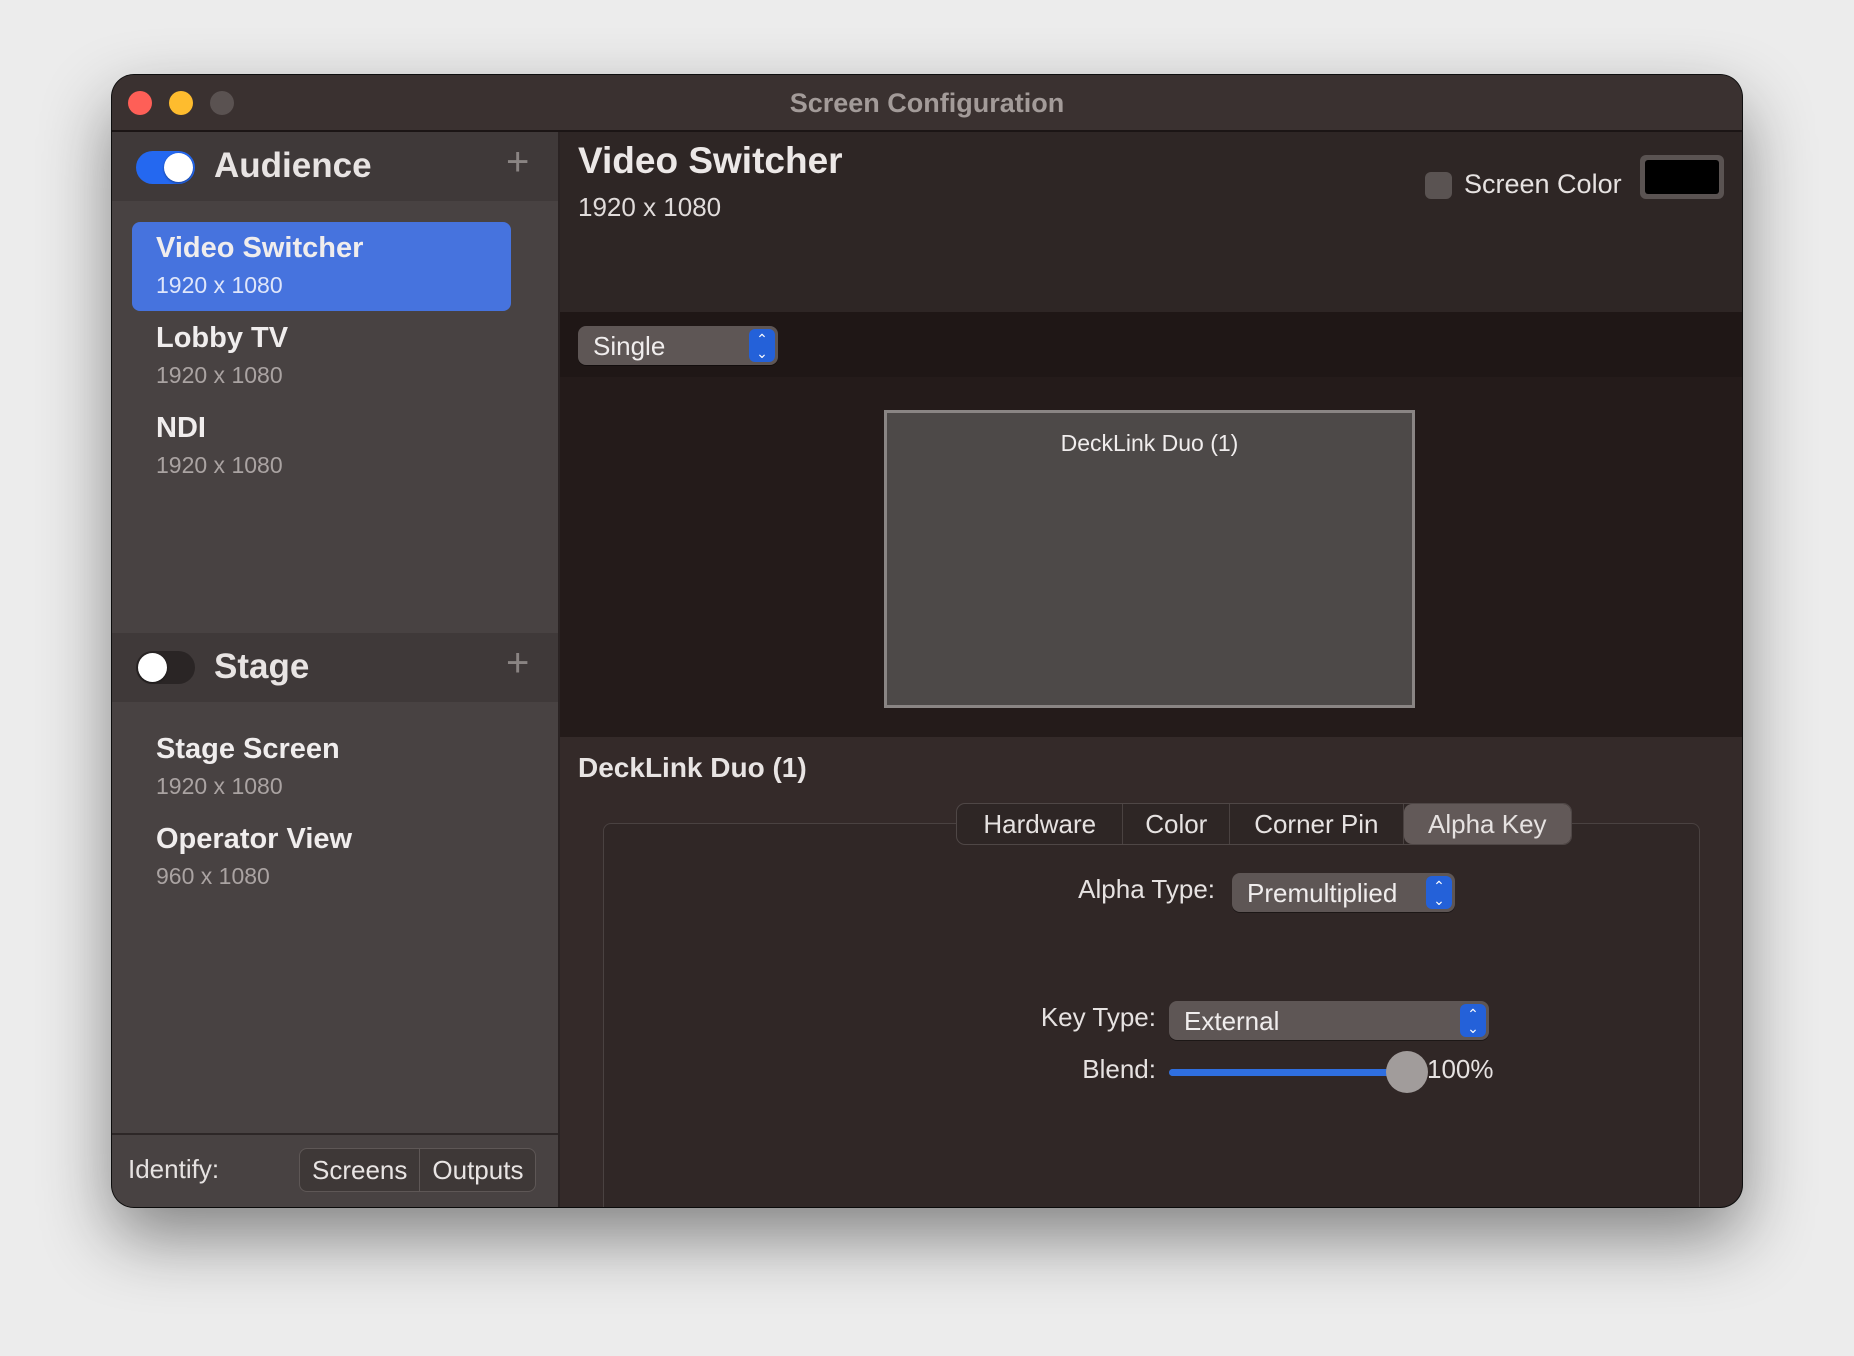  I want to click on screen-color-checkbox, so click(1438, 185).